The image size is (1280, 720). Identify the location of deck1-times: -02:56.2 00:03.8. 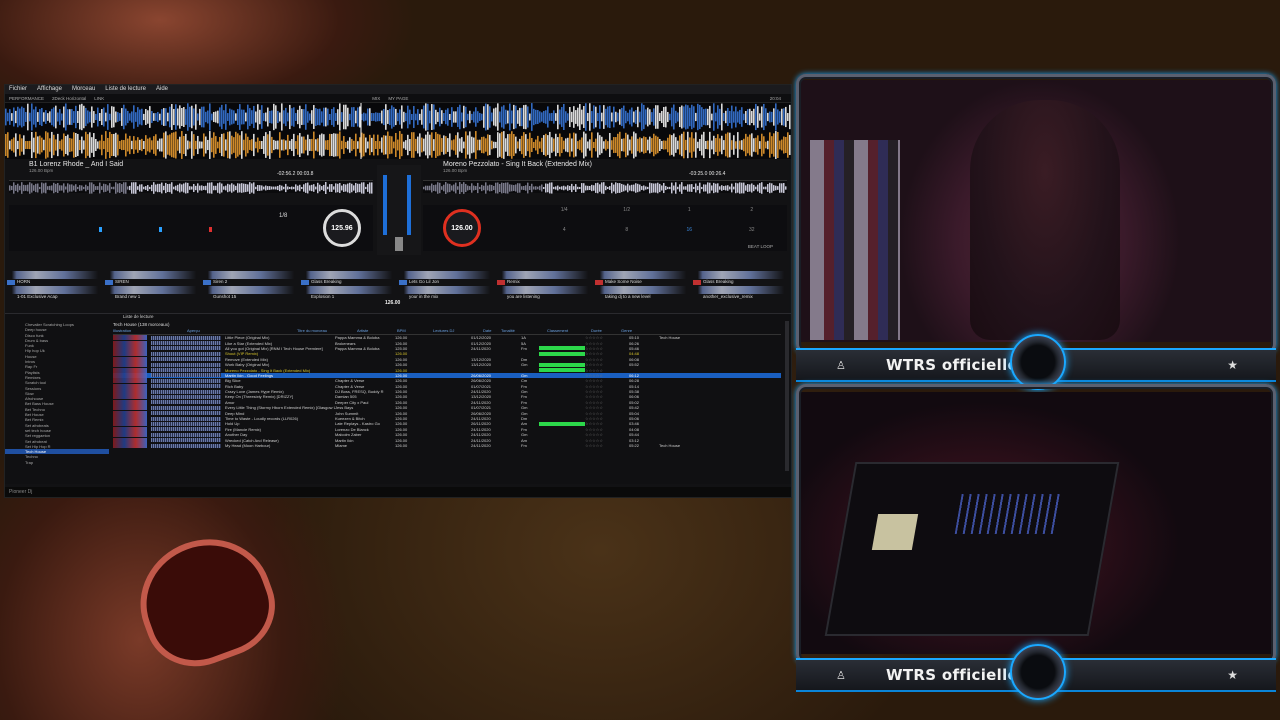
(295, 174).